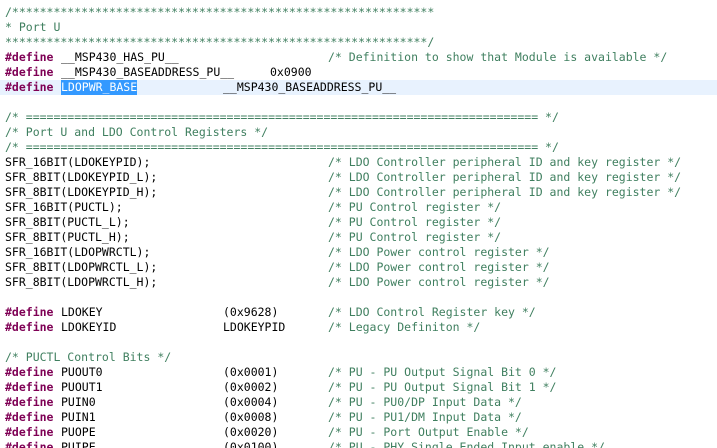  I want to click on register-declaration: SFR_8BIT(LDOPWRCTL_L);, so click(81, 267).